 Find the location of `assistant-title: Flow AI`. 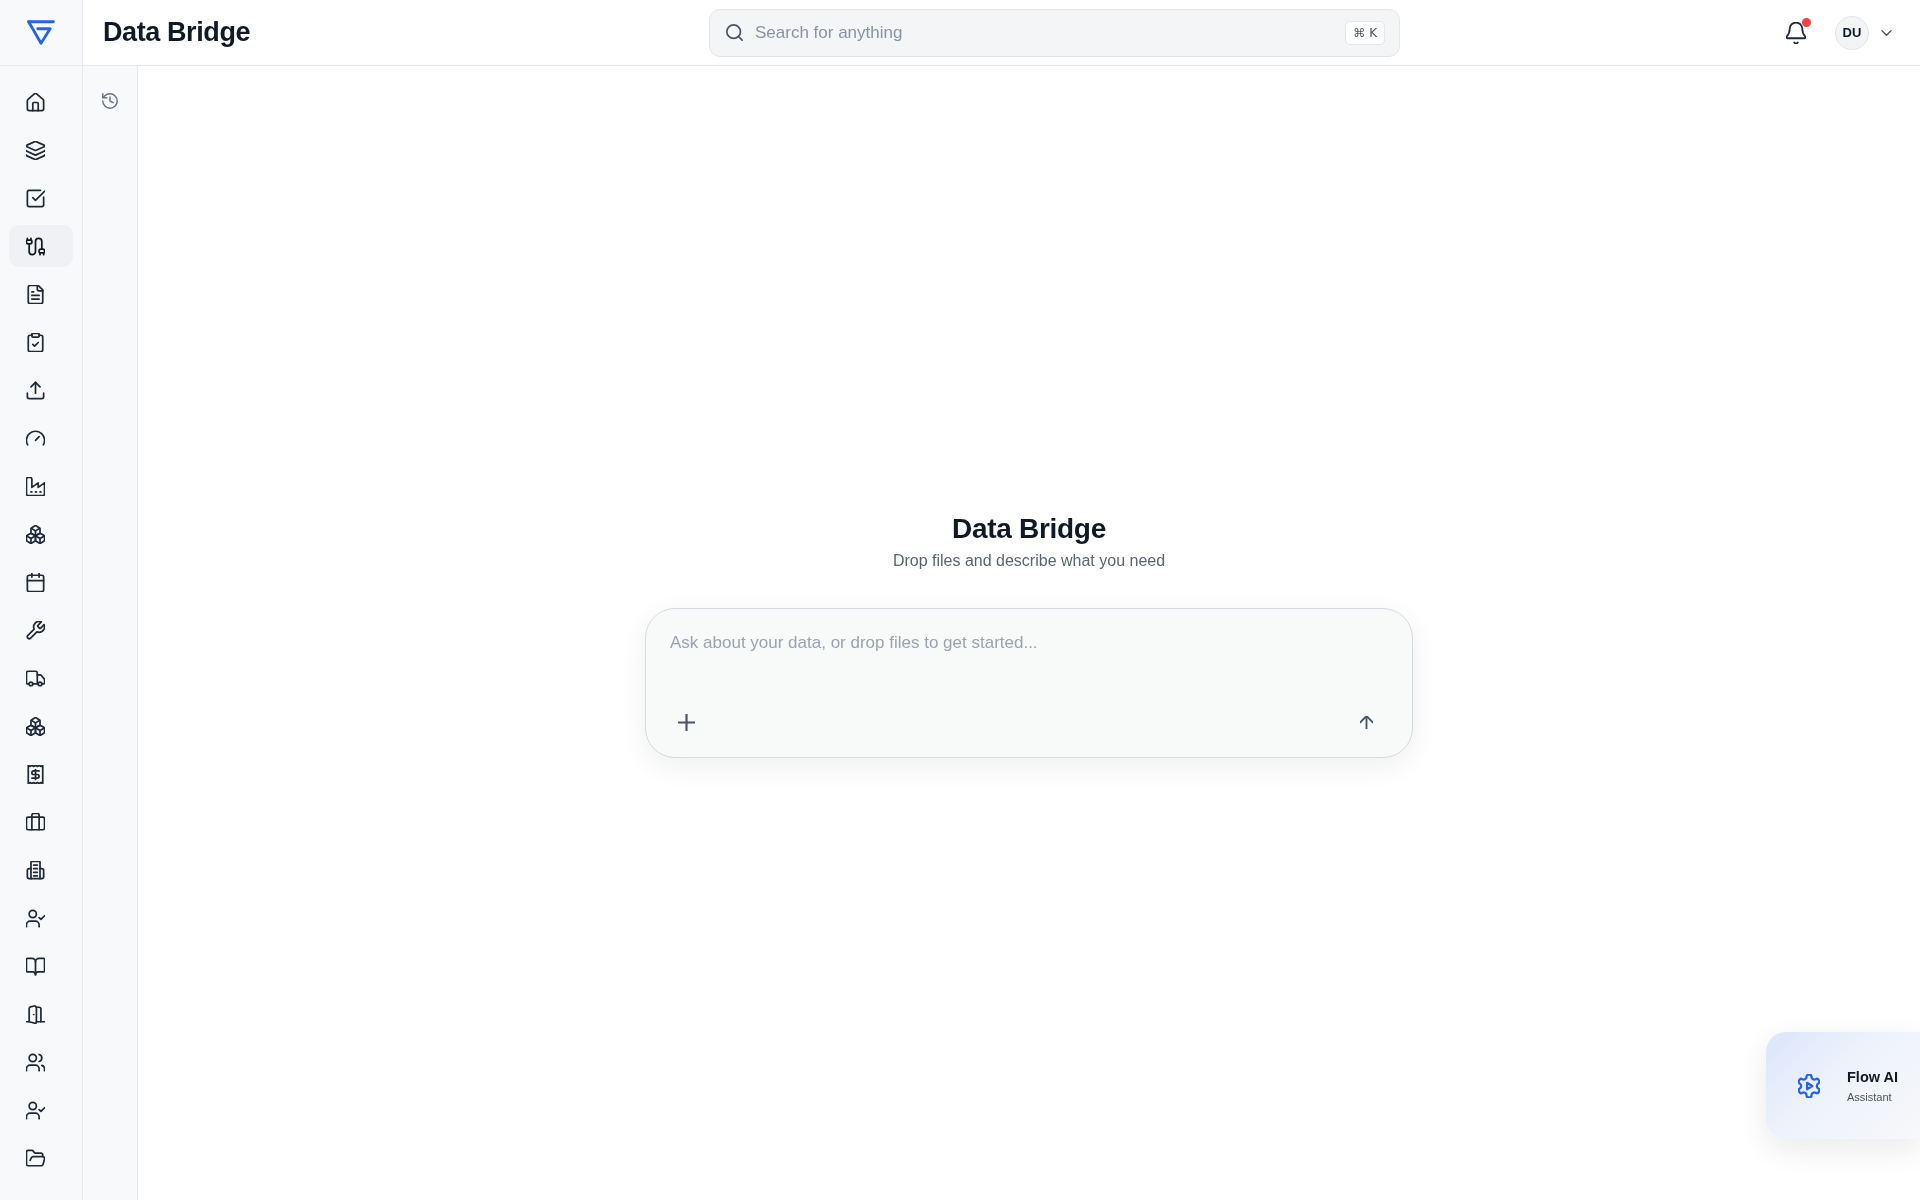

assistant-title: Flow AI is located at coordinates (1872, 1076).